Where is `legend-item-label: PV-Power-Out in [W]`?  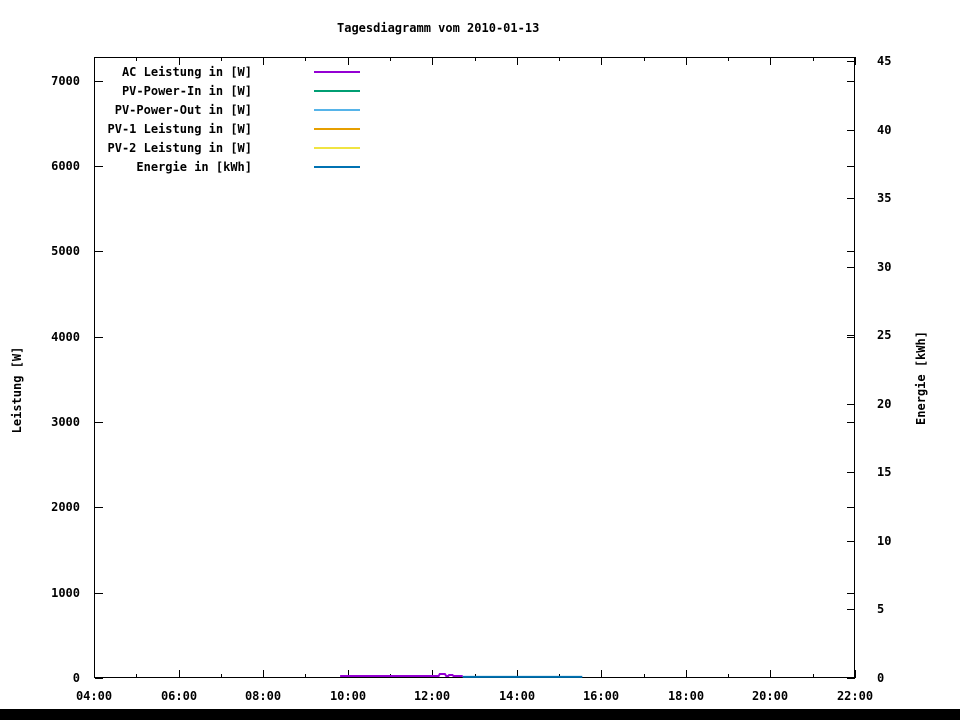 legend-item-label: PV-Power-Out in [W] is located at coordinates (183, 110).